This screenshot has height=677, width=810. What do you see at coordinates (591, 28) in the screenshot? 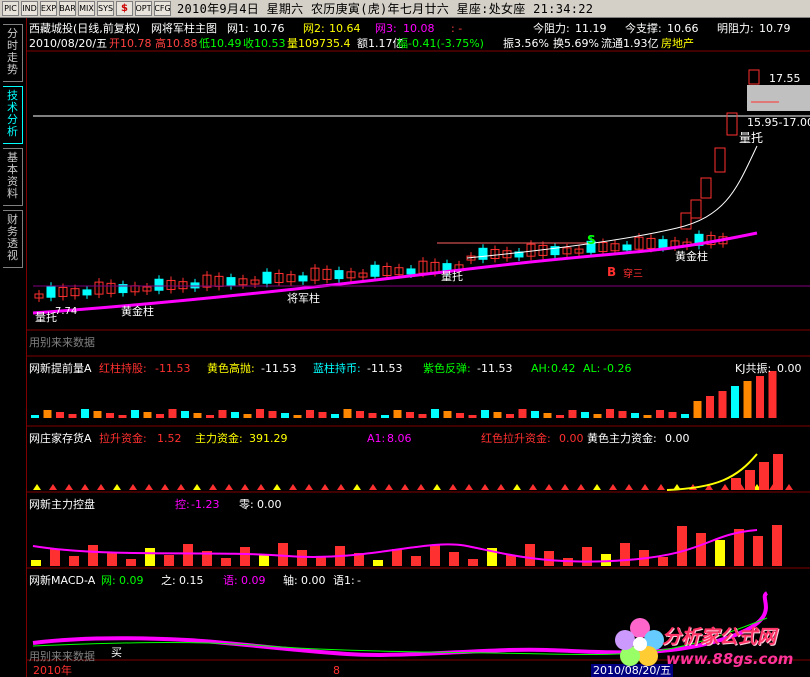
I see `resist-value: 11.19` at bounding box center [591, 28].